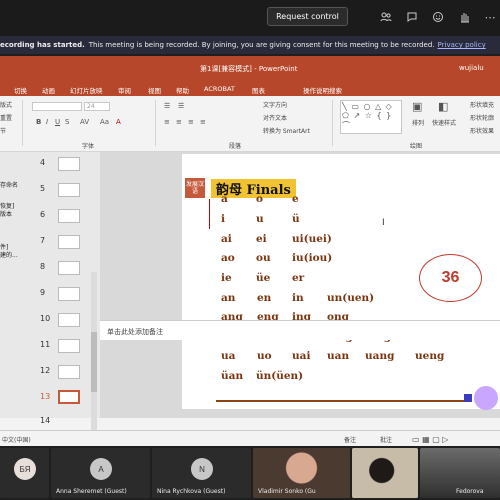 The height and width of the screenshot is (500, 500). I want to click on final-syllable: uo, so click(264, 356).